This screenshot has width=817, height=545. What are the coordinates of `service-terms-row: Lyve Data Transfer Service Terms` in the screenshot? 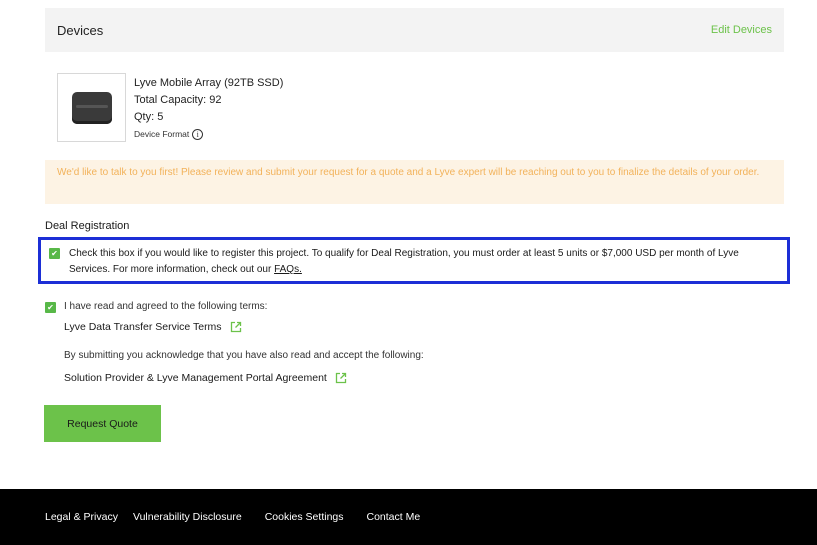 It's located at (153, 327).